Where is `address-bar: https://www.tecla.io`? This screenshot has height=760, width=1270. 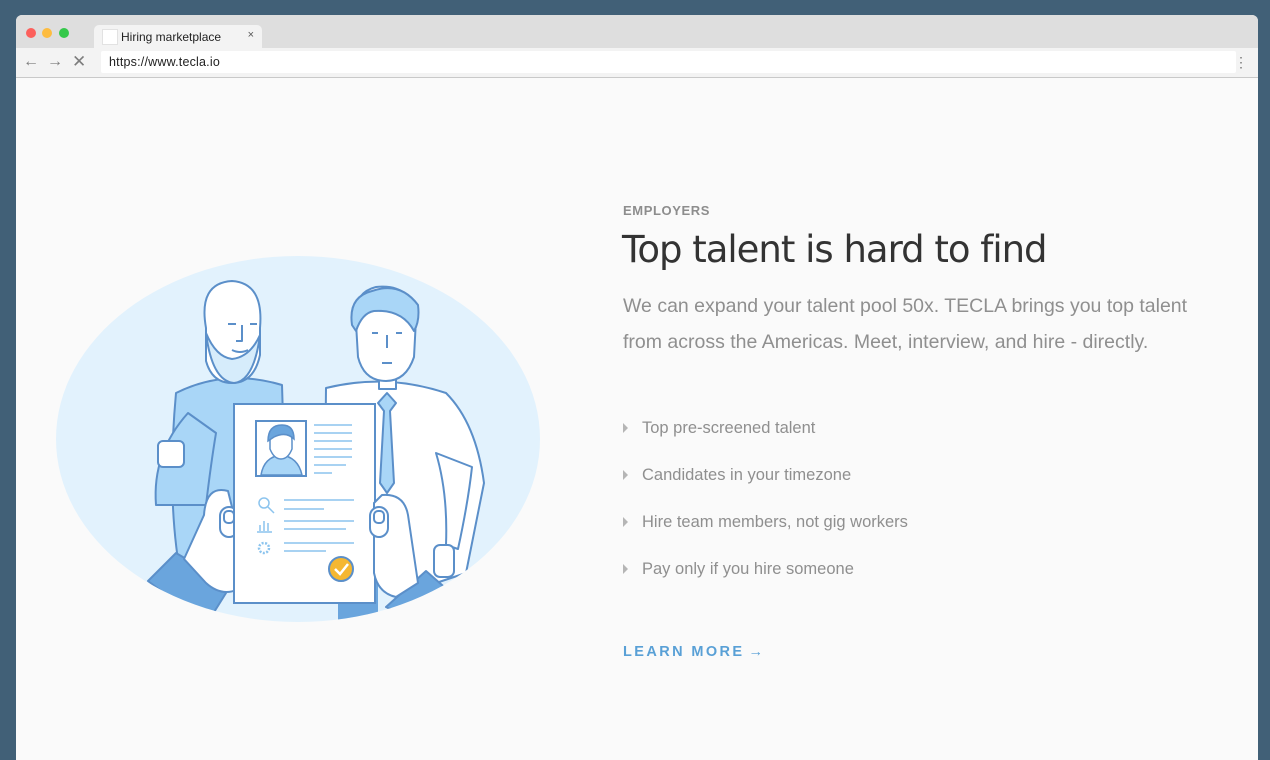 address-bar: https://www.tecla.io is located at coordinates (668, 62).